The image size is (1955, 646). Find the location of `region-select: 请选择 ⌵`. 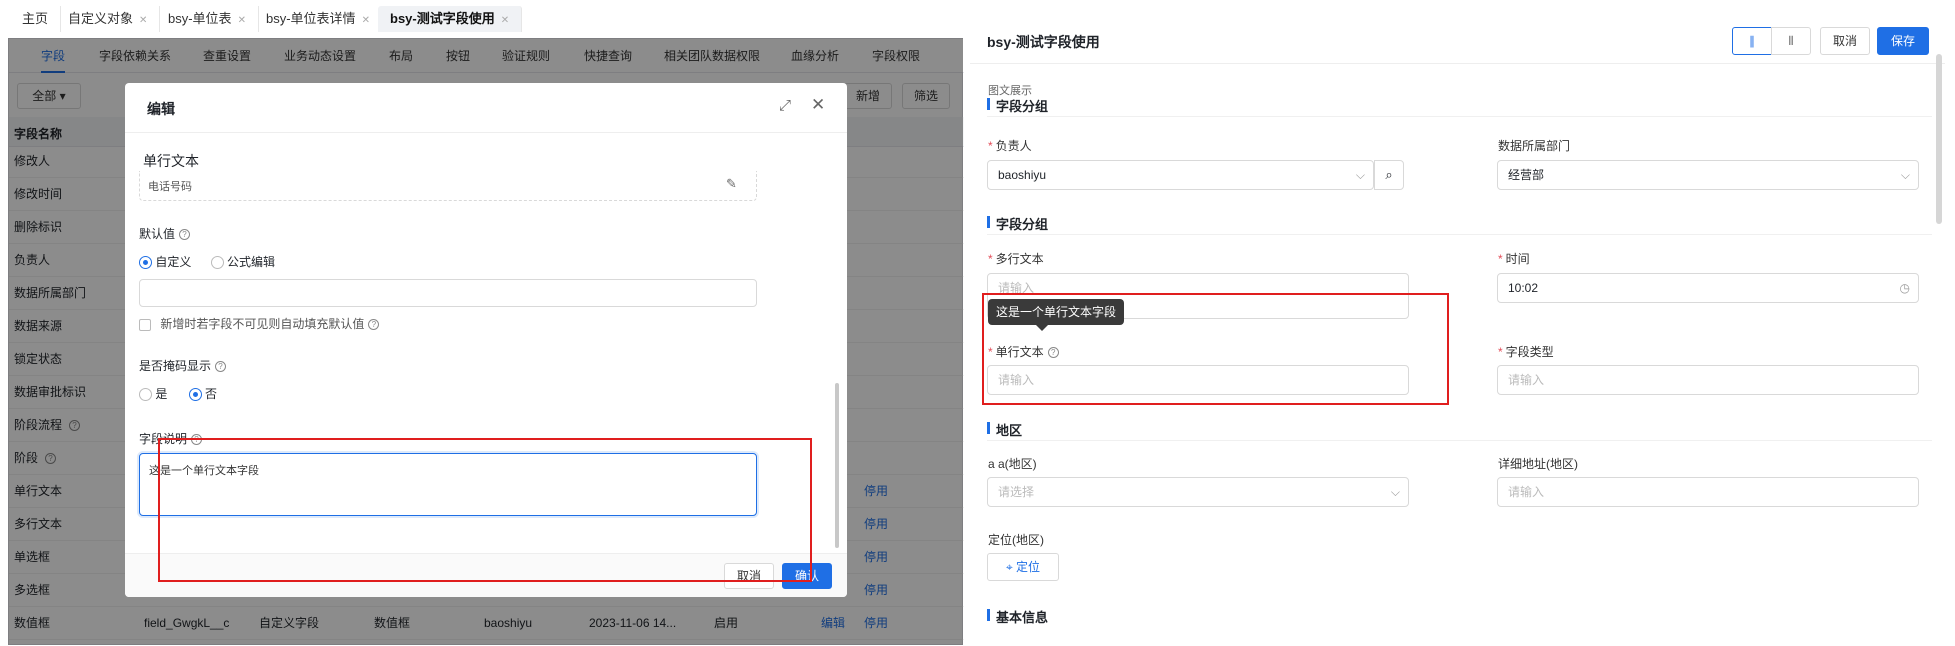

region-select: 请选择 ⌵ is located at coordinates (1198, 492).